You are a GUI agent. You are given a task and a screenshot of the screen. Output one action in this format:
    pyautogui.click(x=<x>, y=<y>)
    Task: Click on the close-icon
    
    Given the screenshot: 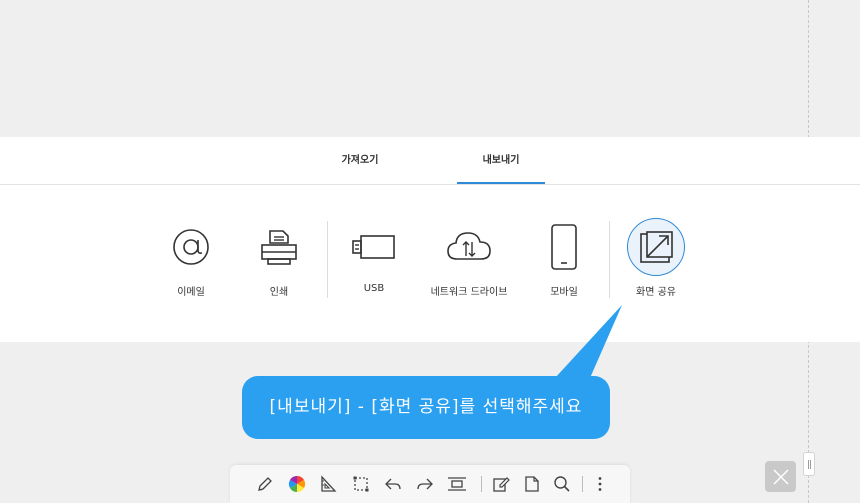 What is the action you would take?
    pyautogui.click(x=780, y=476)
    